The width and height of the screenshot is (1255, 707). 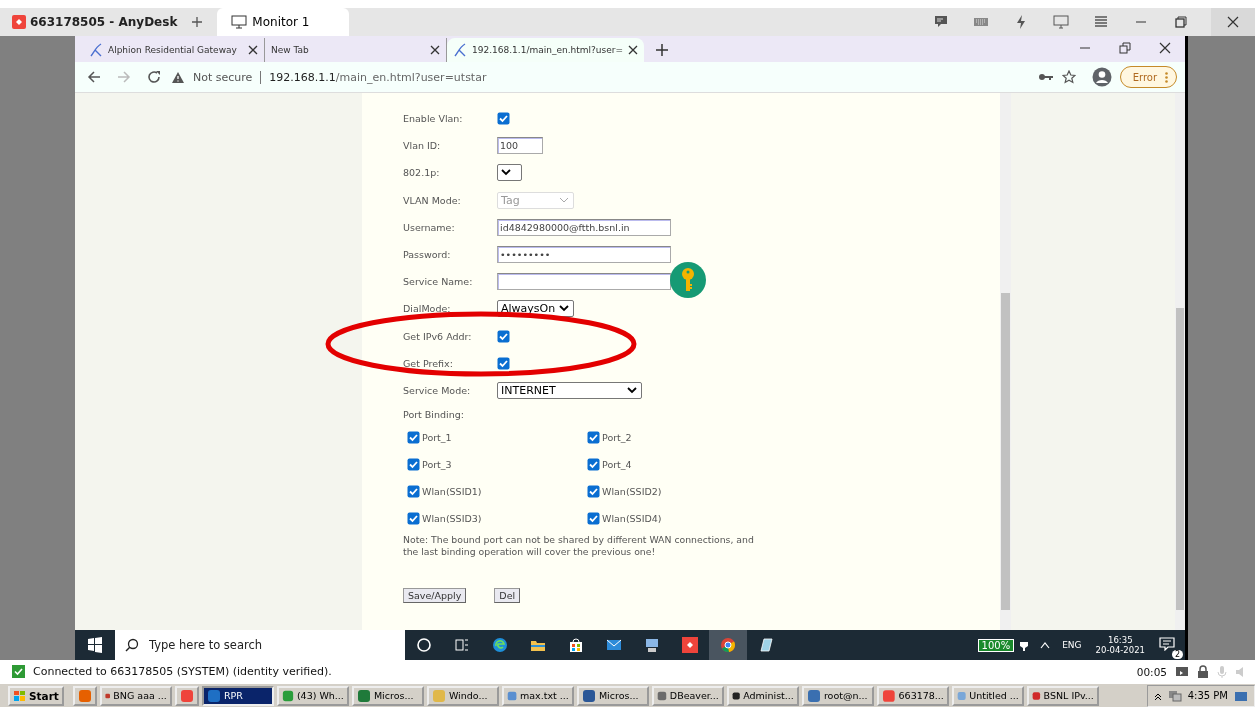 I want to click on battery-indicator: 100%, so click(x=996, y=645).